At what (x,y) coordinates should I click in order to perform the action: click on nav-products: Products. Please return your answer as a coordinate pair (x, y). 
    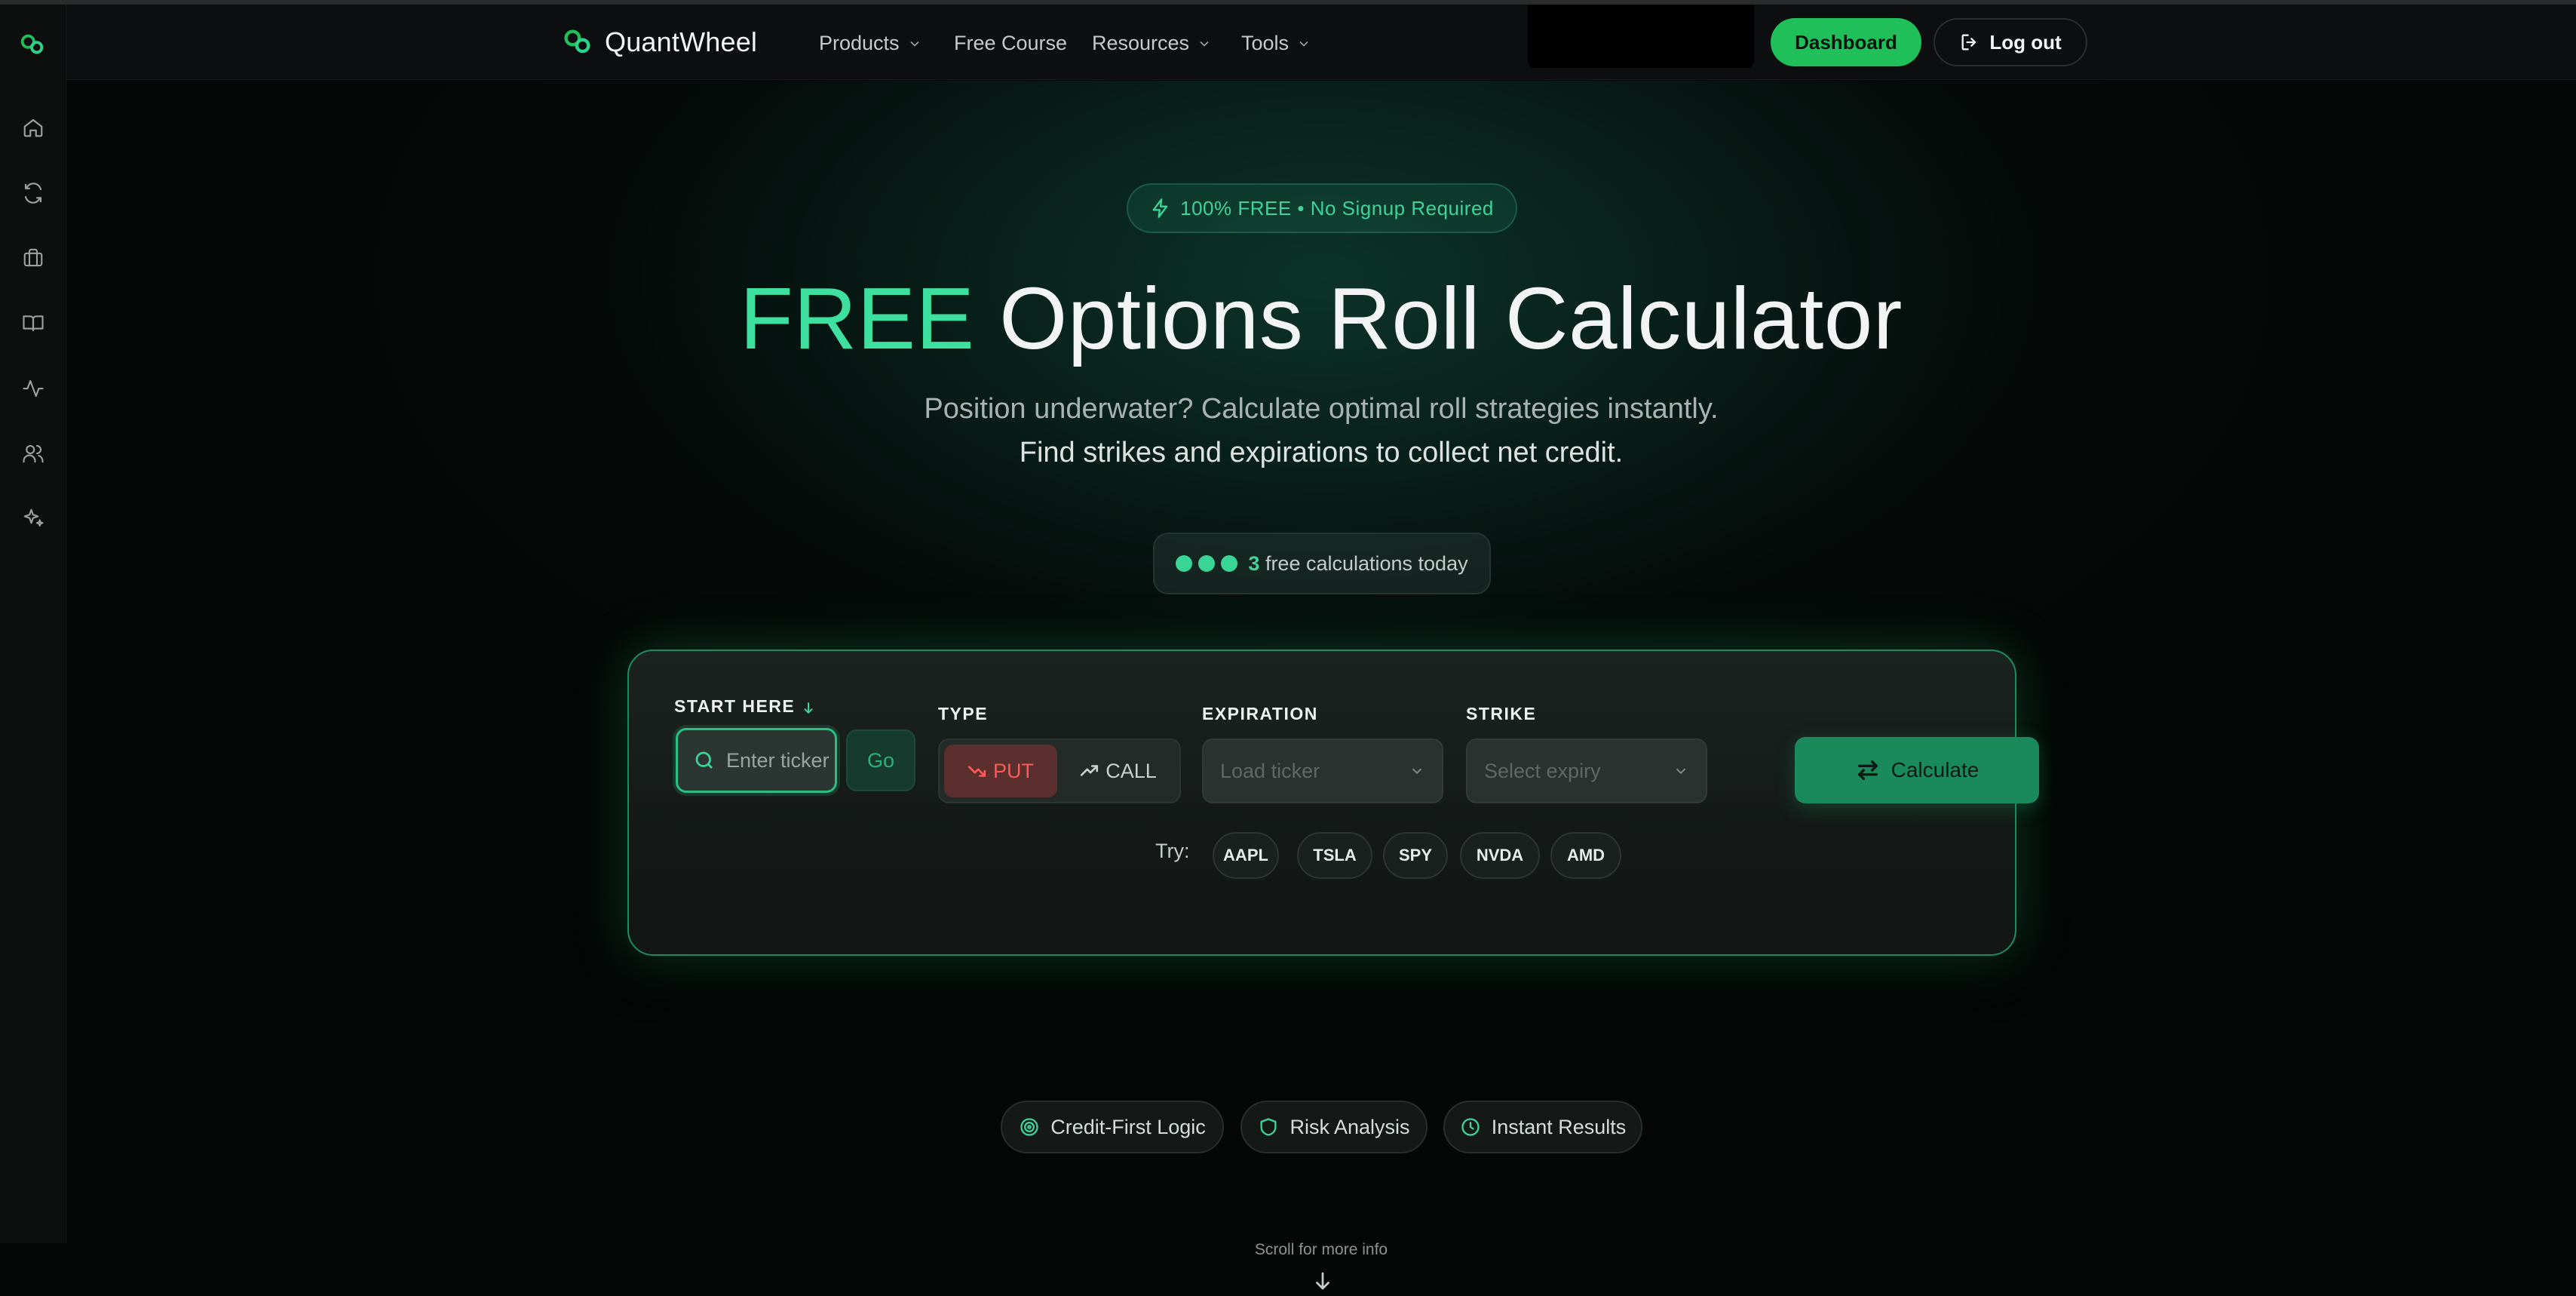
    Looking at the image, I should click on (870, 43).